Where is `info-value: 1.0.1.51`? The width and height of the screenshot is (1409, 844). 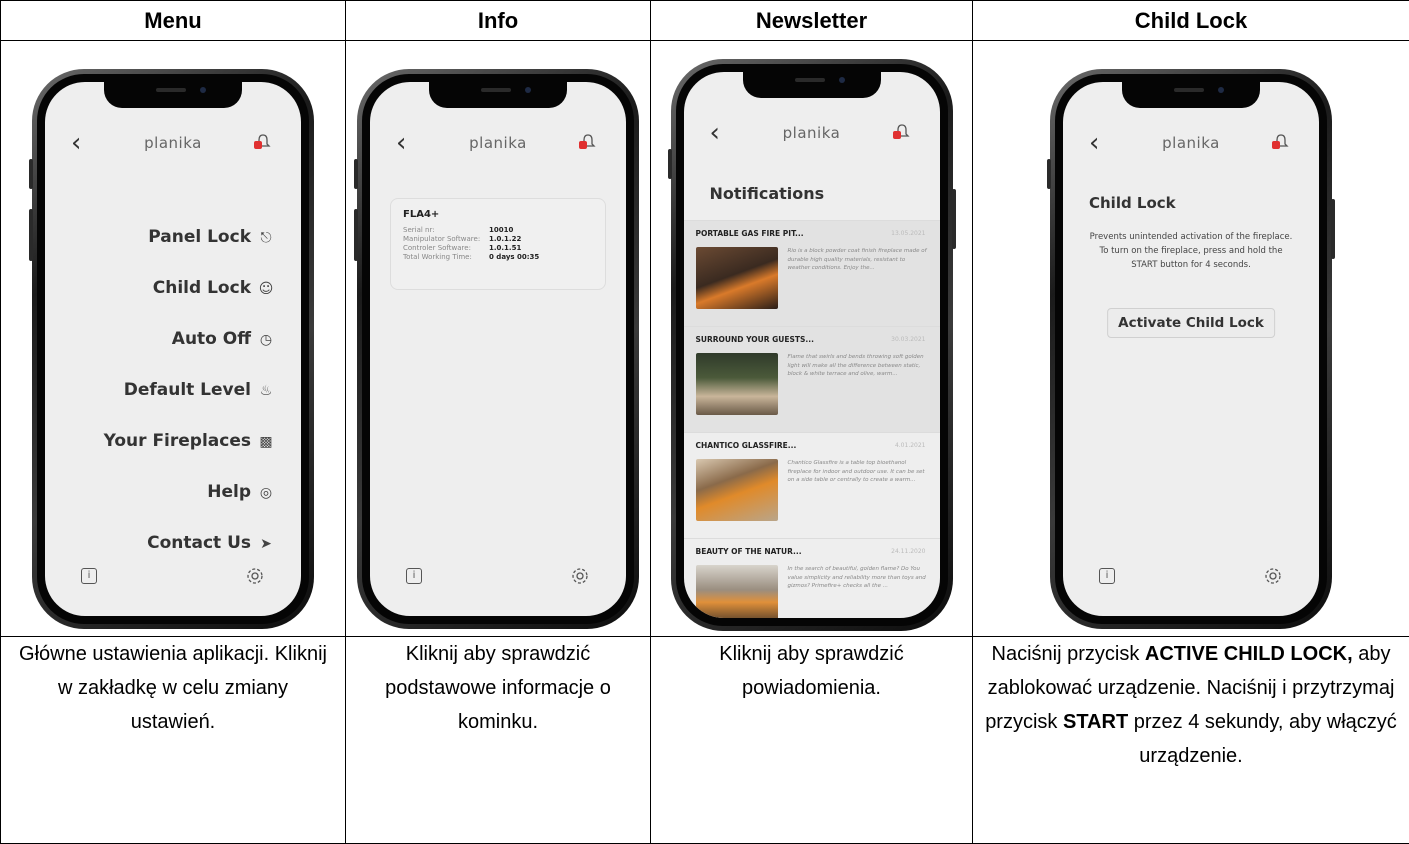
info-value: 1.0.1.51 is located at coordinates (505, 248).